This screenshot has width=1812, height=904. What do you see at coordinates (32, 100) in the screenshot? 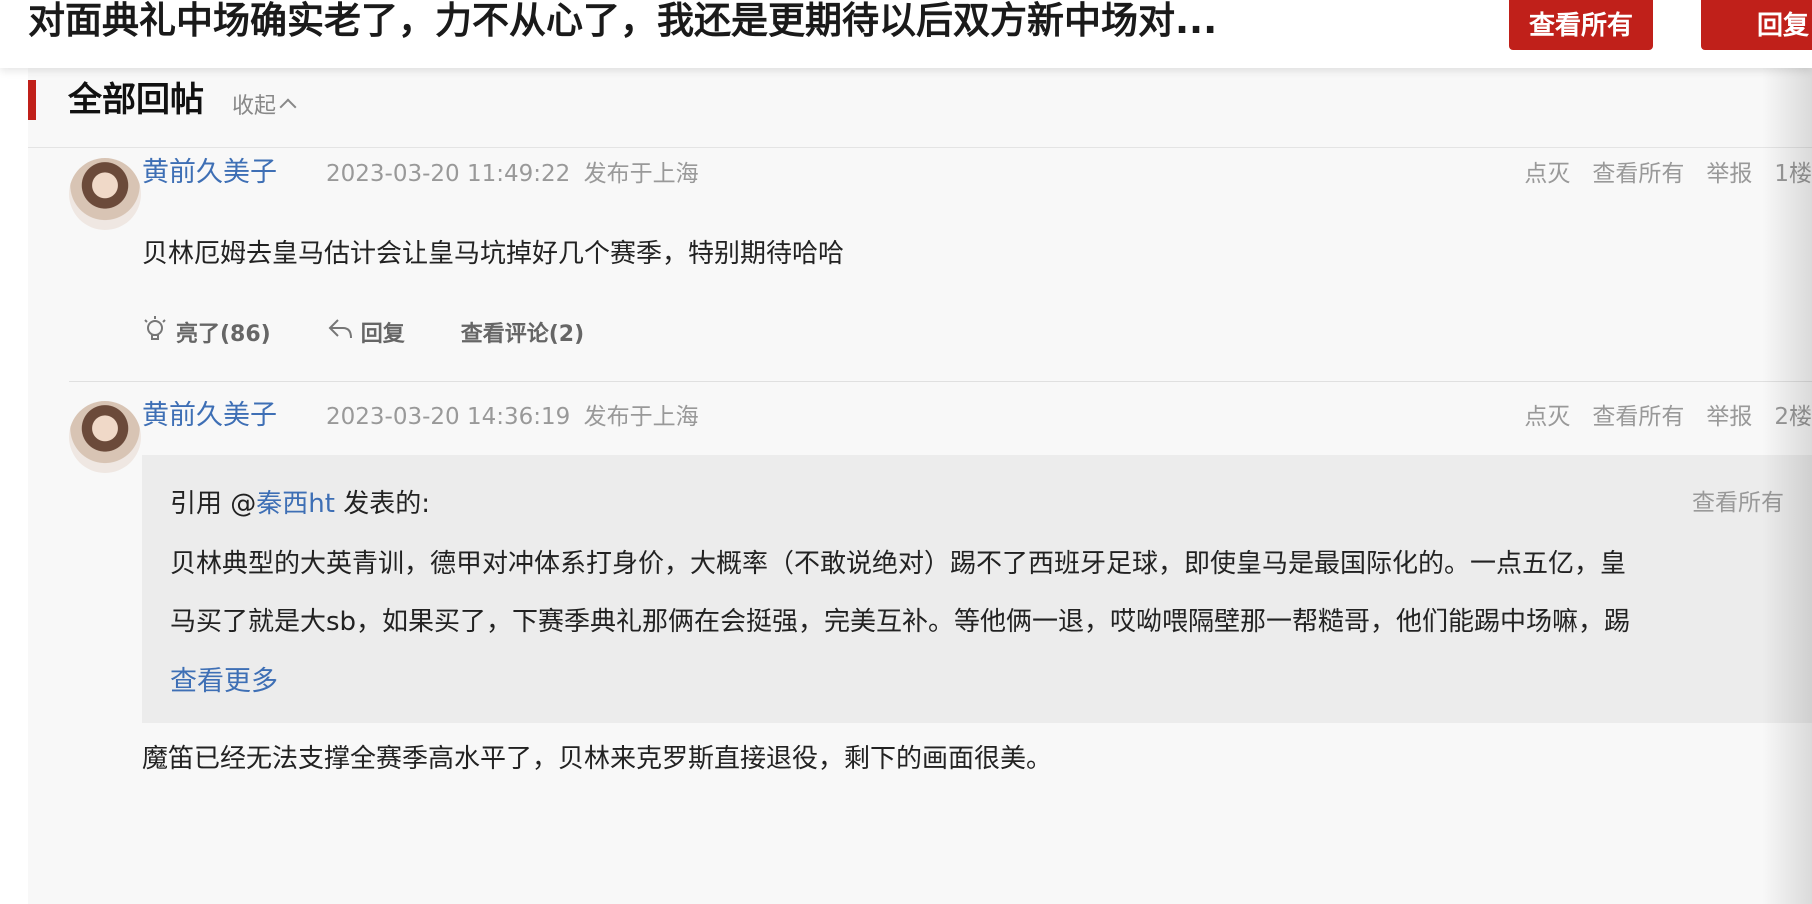
I see `section-accent-bar` at bounding box center [32, 100].